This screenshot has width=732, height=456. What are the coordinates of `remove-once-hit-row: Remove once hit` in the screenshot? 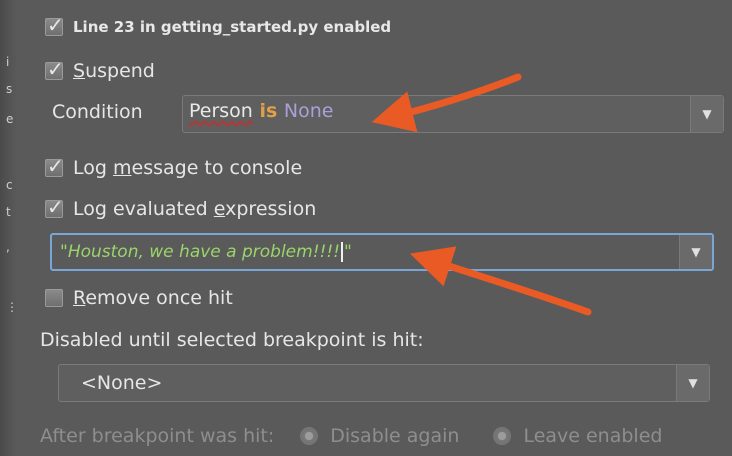 It's located at (139, 298).